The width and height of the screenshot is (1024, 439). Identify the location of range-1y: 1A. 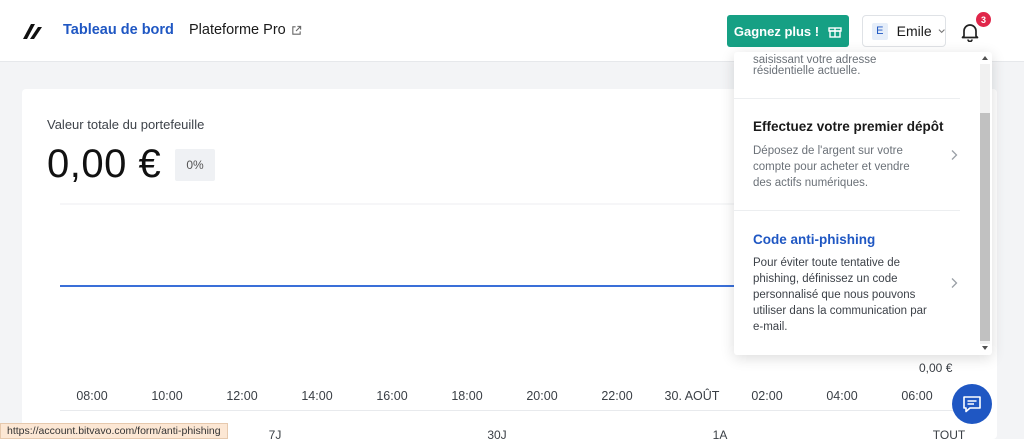
(720, 433).